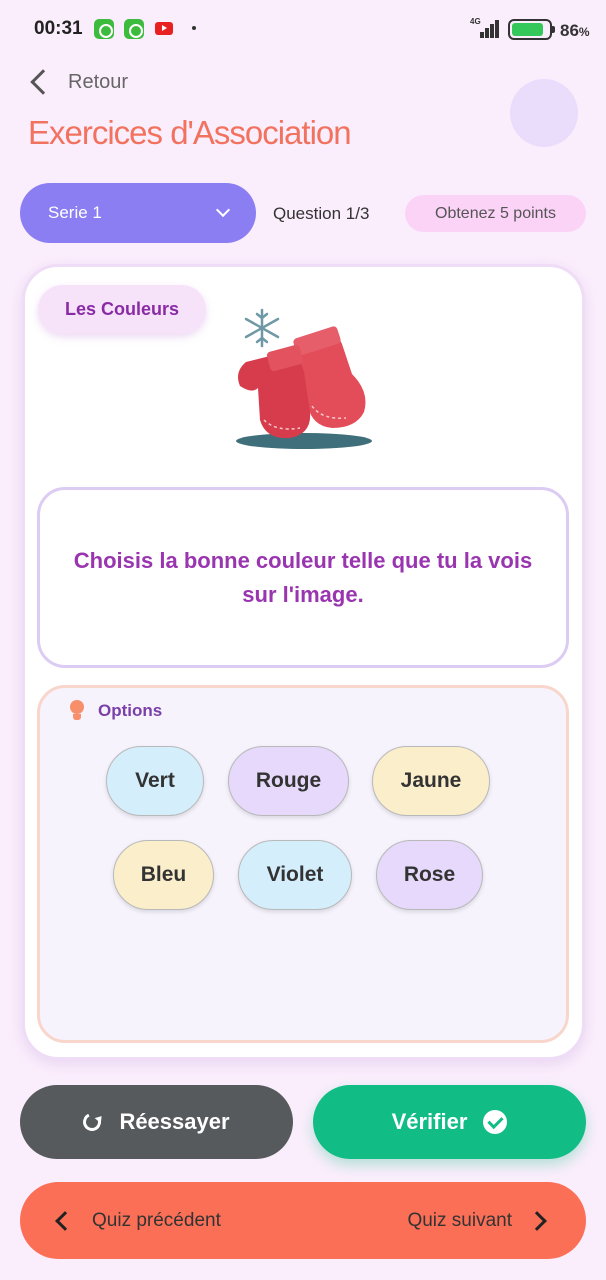  I want to click on verify-label: Vérifier, so click(429, 1121).